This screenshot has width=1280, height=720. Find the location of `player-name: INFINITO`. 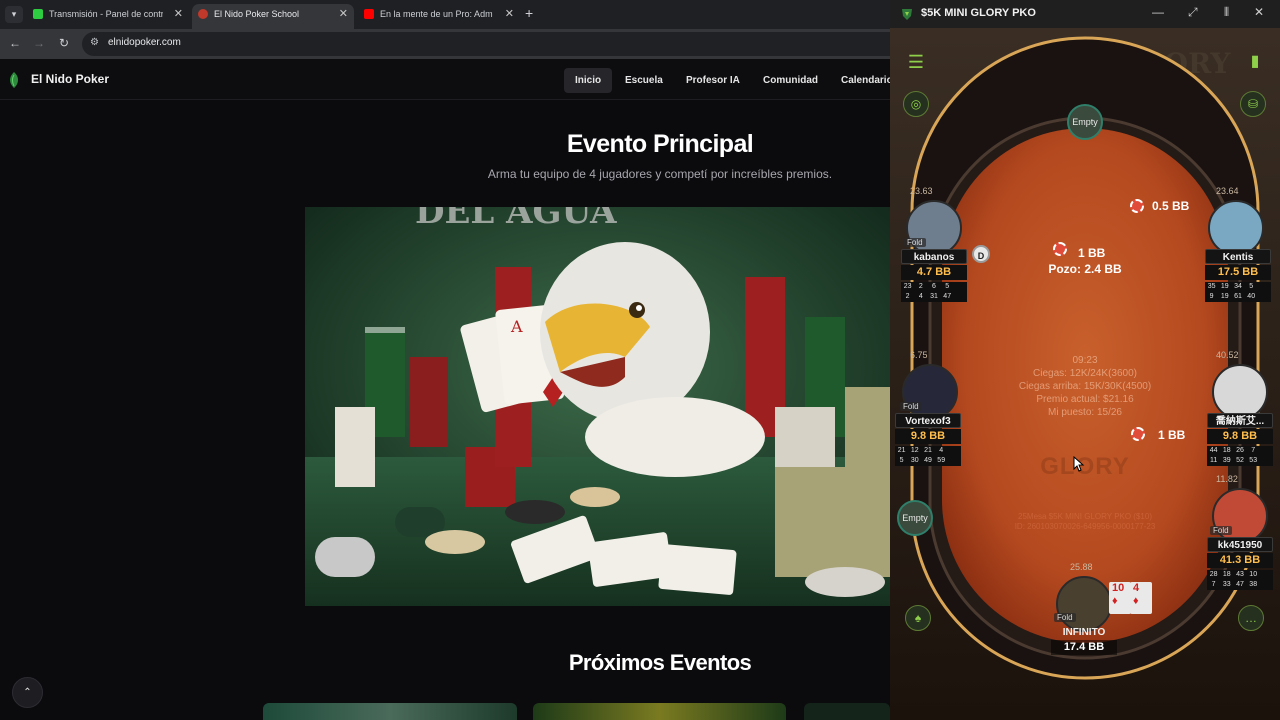

player-name: INFINITO is located at coordinates (1084, 632).